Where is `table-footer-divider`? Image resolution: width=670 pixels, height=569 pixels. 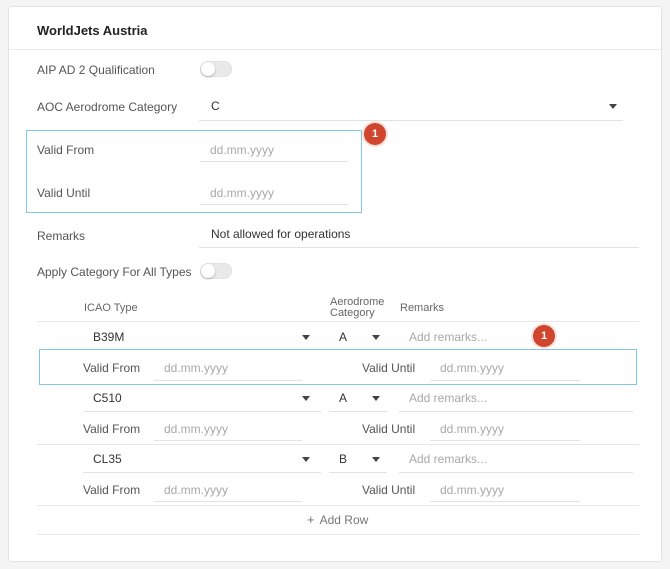 table-footer-divider is located at coordinates (338, 534).